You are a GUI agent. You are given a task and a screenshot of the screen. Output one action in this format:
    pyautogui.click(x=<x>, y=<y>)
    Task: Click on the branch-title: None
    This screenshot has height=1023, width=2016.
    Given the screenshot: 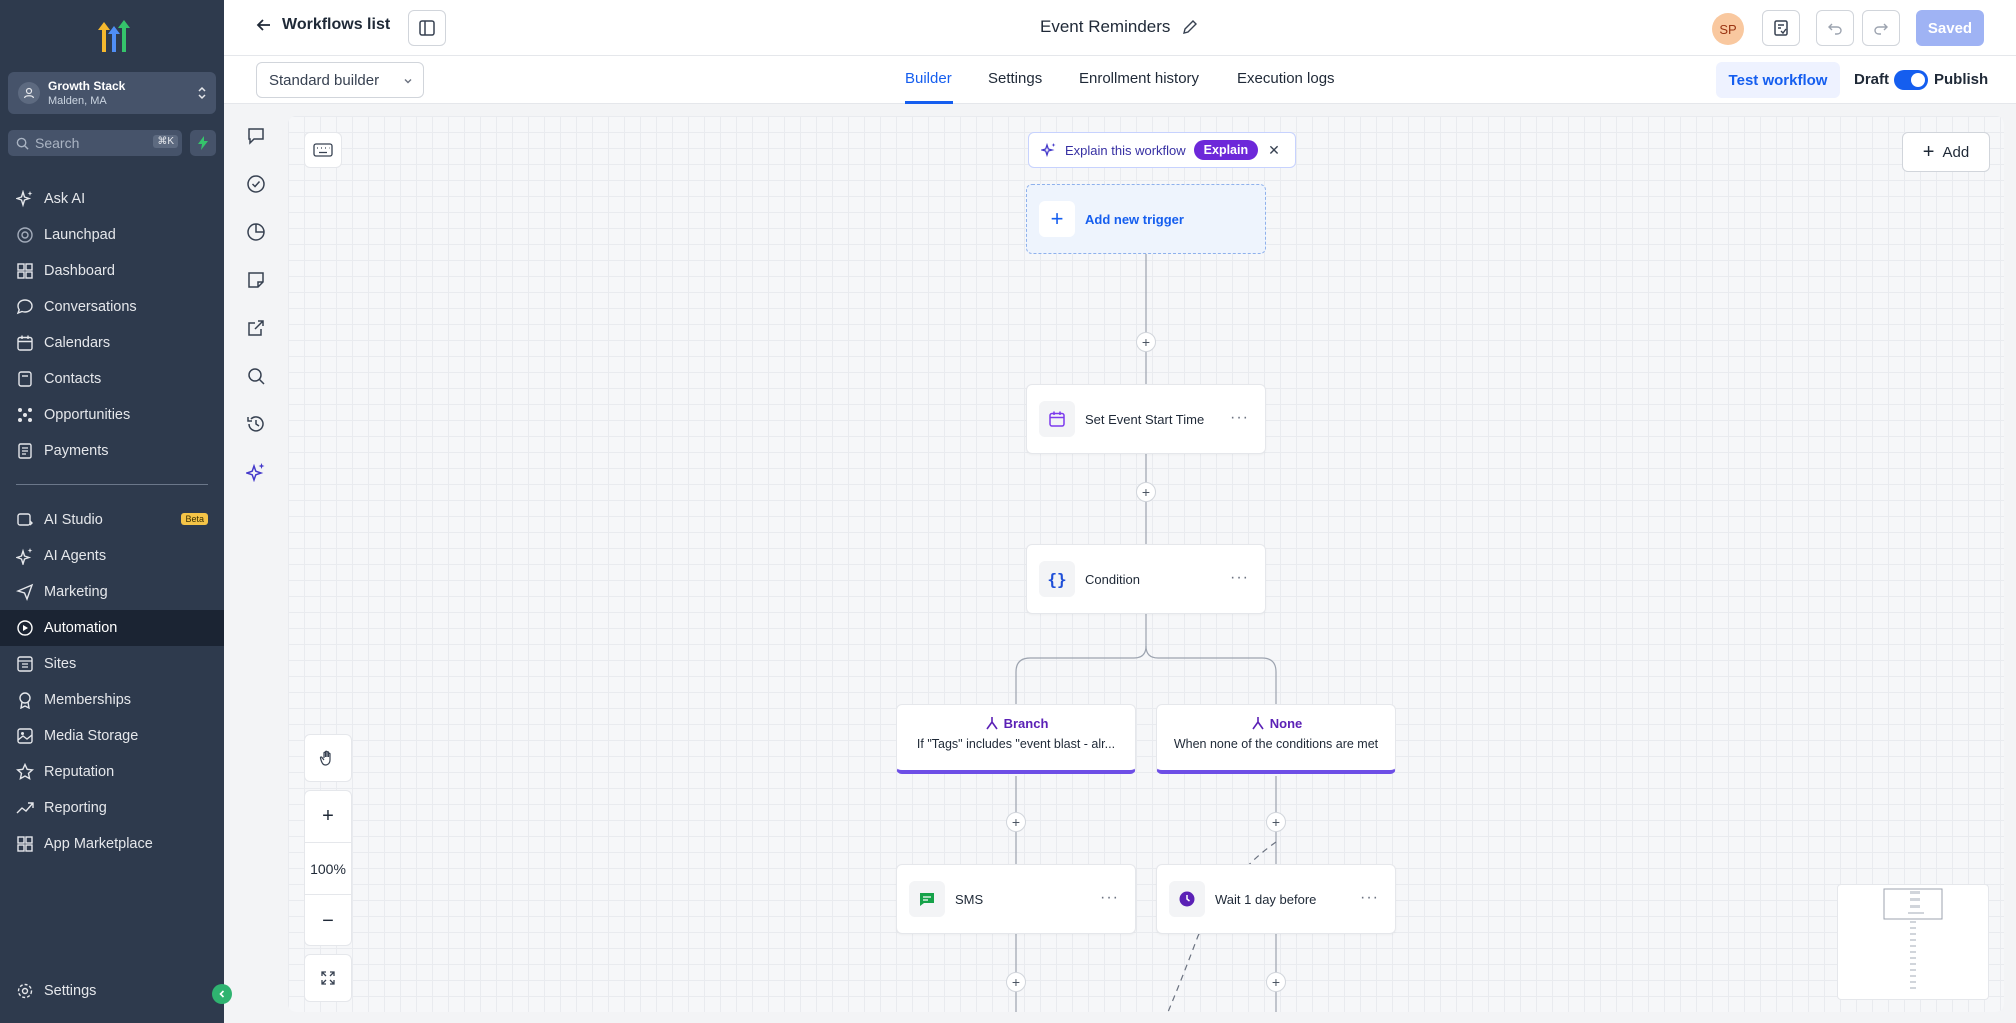 What is the action you would take?
    pyautogui.click(x=1286, y=723)
    